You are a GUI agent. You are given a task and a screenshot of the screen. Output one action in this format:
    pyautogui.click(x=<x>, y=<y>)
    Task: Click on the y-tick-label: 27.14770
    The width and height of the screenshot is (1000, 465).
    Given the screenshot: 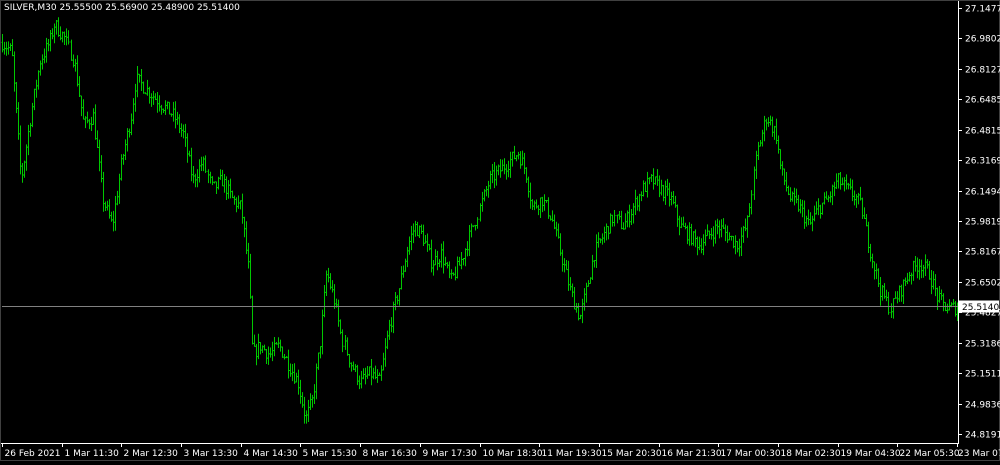 What is the action you would take?
    pyautogui.click(x=982, y=10)
    